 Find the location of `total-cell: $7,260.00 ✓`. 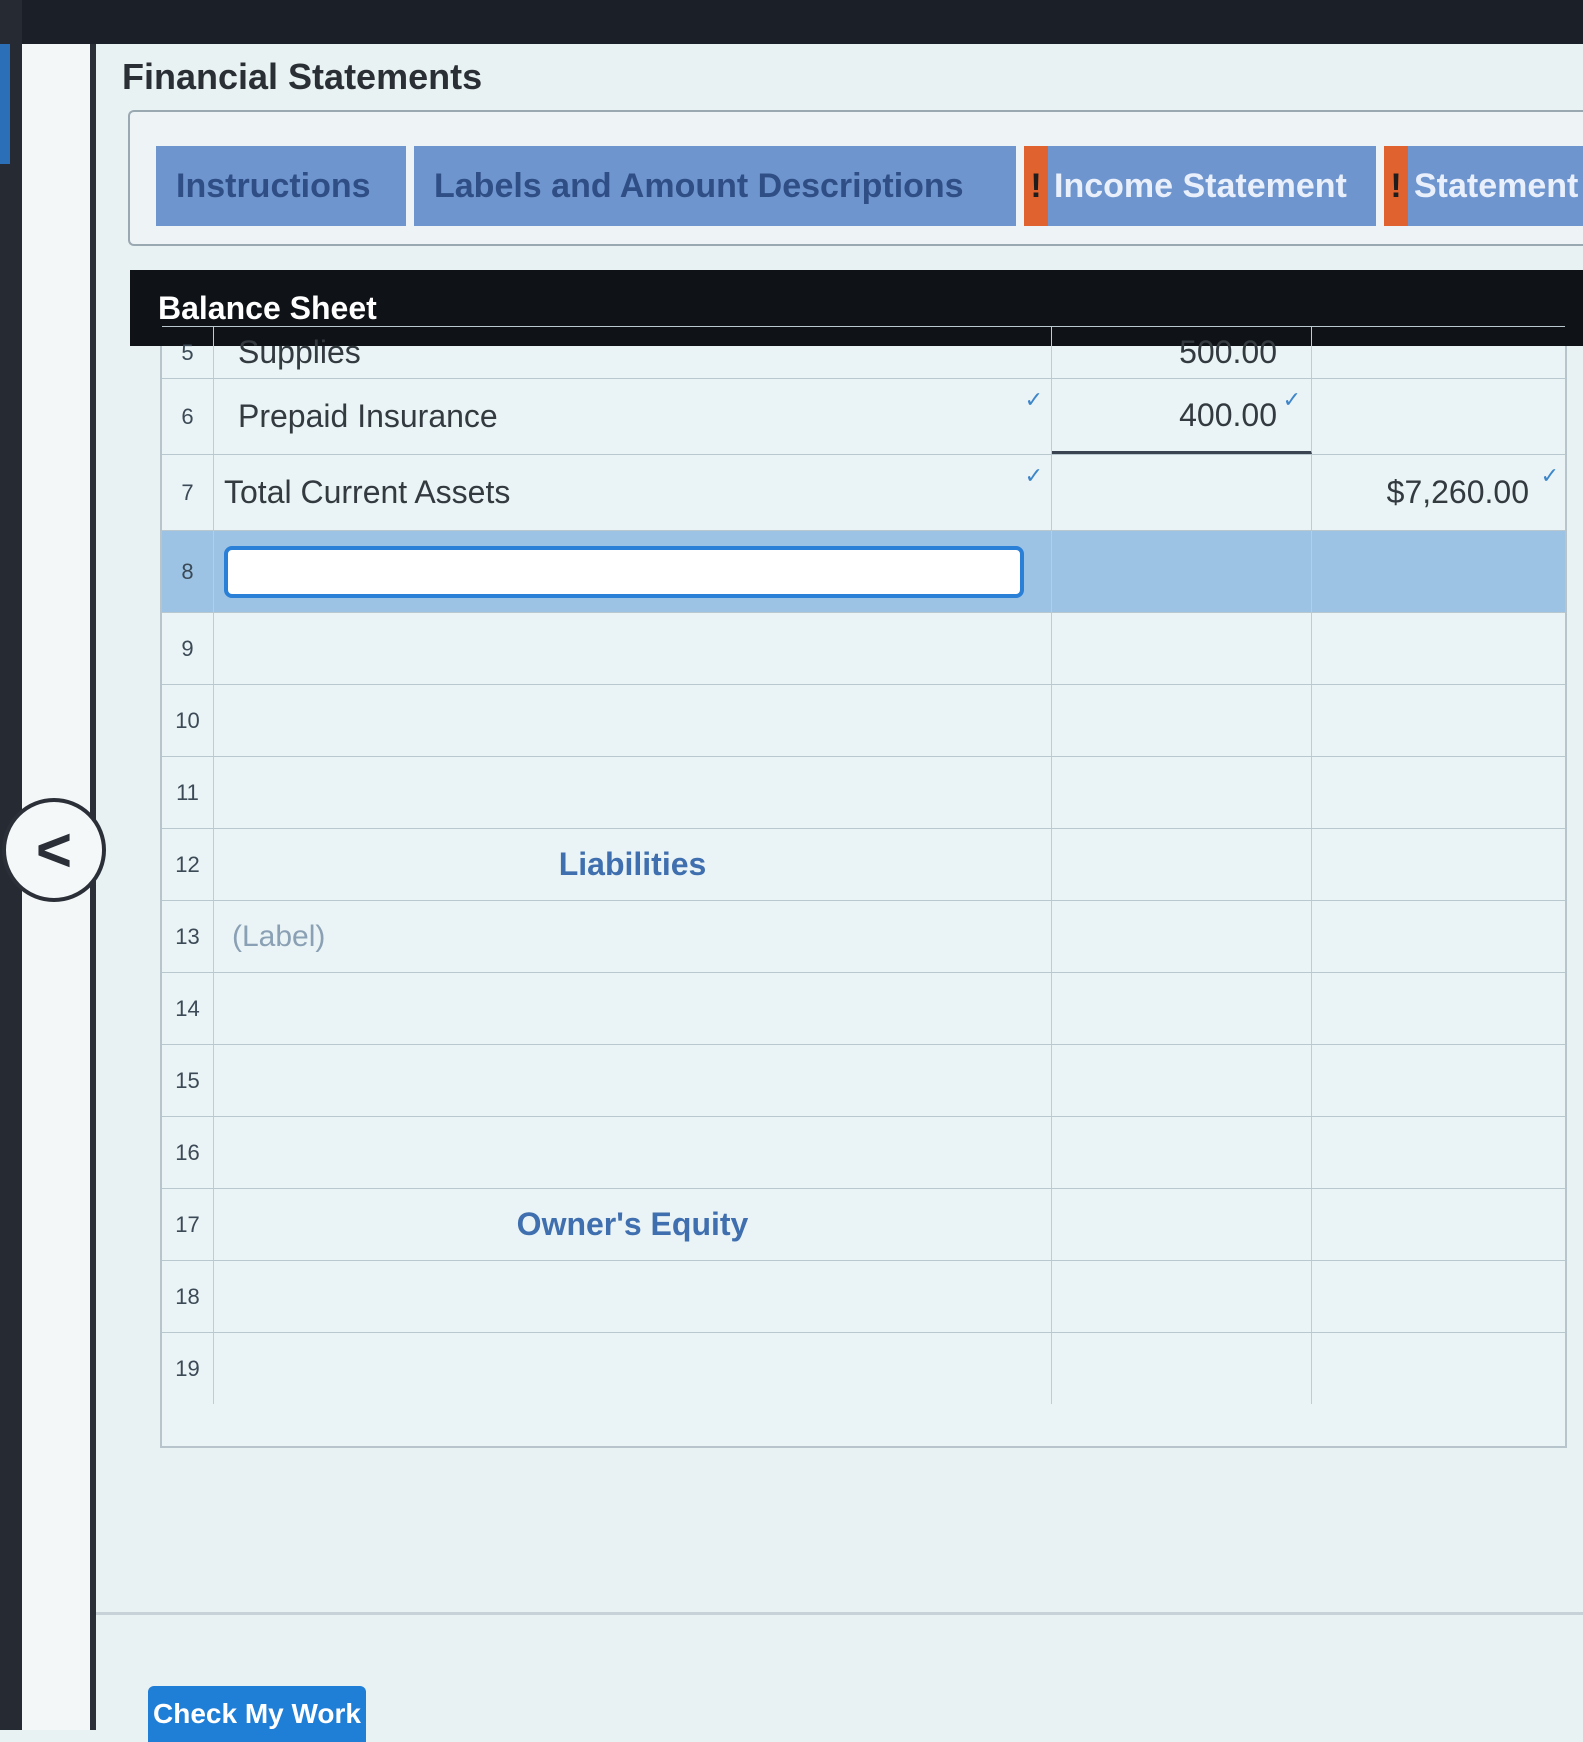

total-cell: $7,260.00 ✓ is located at coordinates (1438, 492).